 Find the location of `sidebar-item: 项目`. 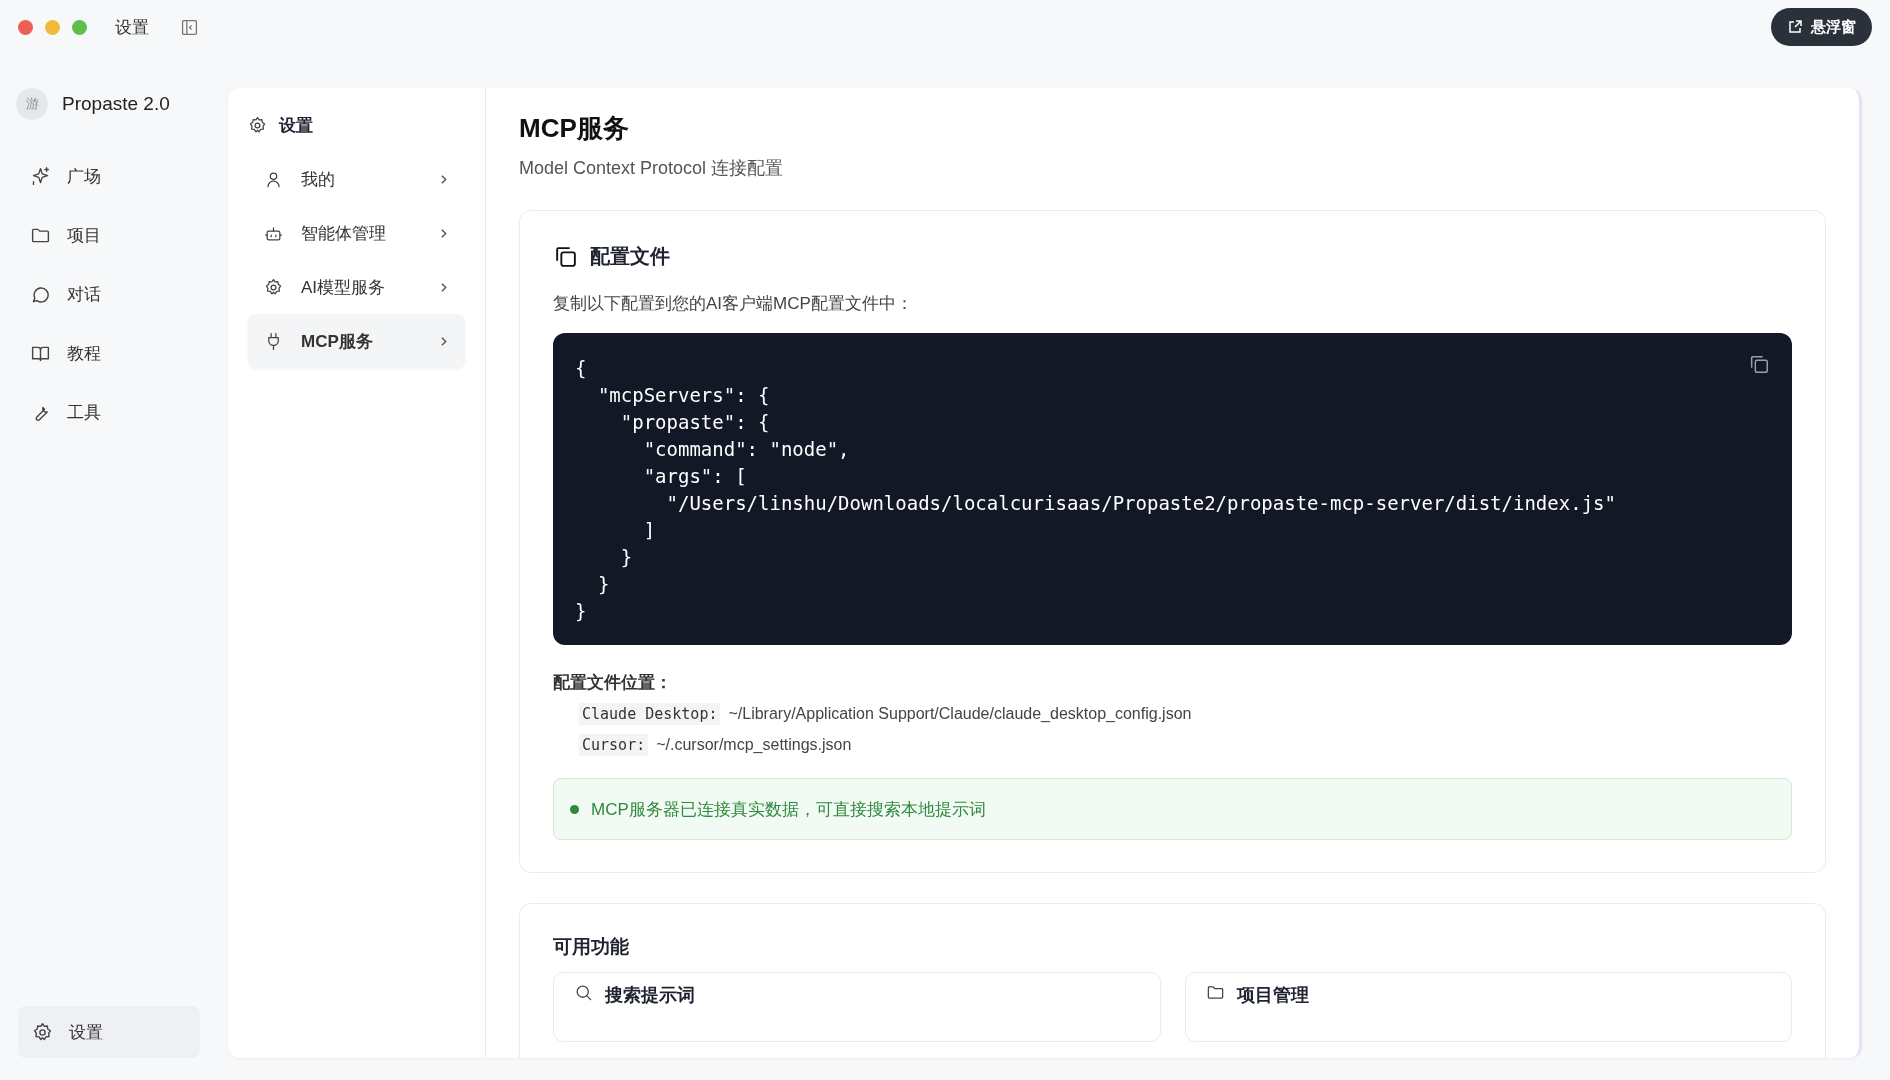

sidebar-item: 项目 is located at coordinates (107, 235).